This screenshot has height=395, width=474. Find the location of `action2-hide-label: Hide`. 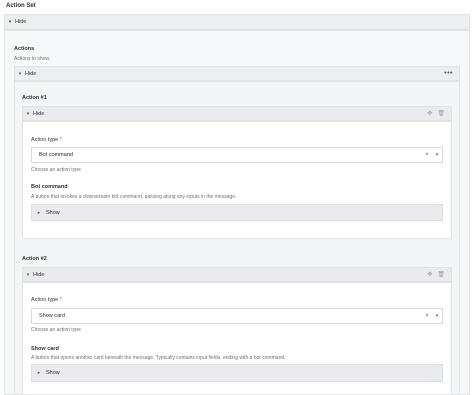

action2-hide-label: Hide is located at coordinates (39, 274).